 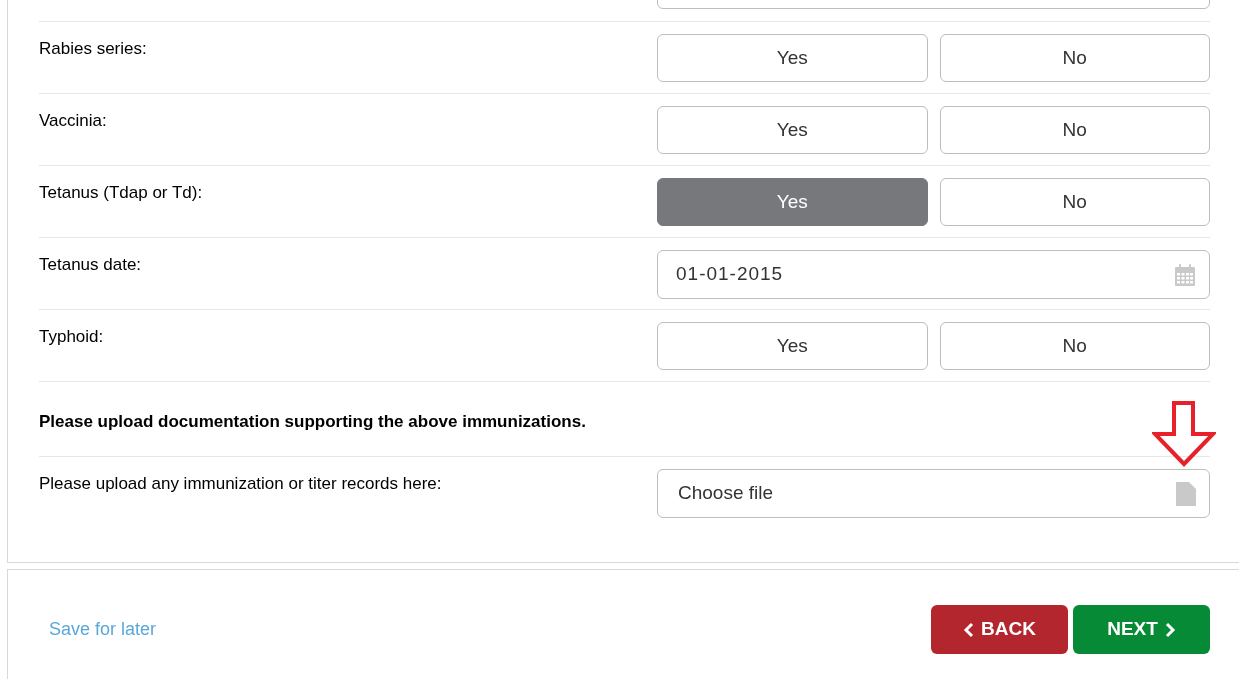 What do you see at coordinates (969, 629) in the screenshot?
I see `chevron-left-icon` at bounding box center [969, 629].